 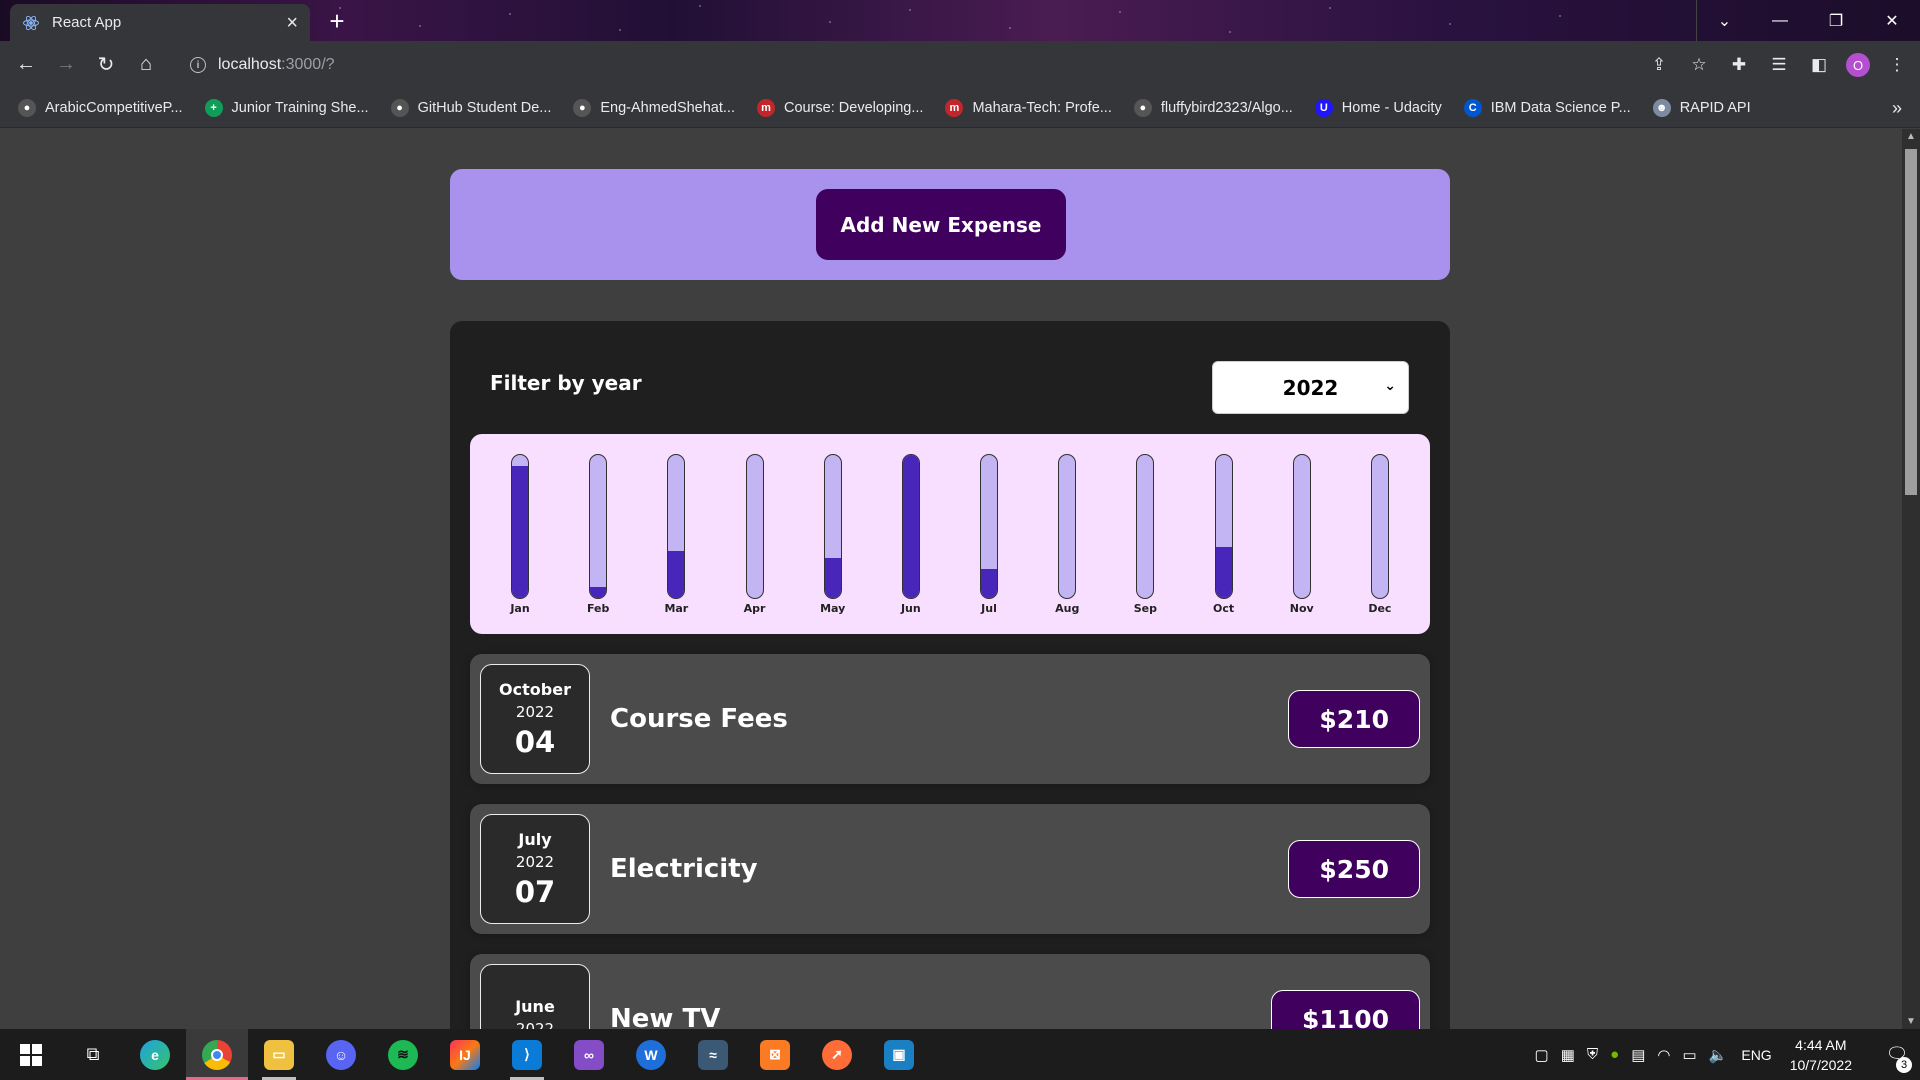 What do you see at coordinates (1592, 1055) in the screenshot?
I see `tray-security-icon: ⛨` at bounding box center [1592, 1055].